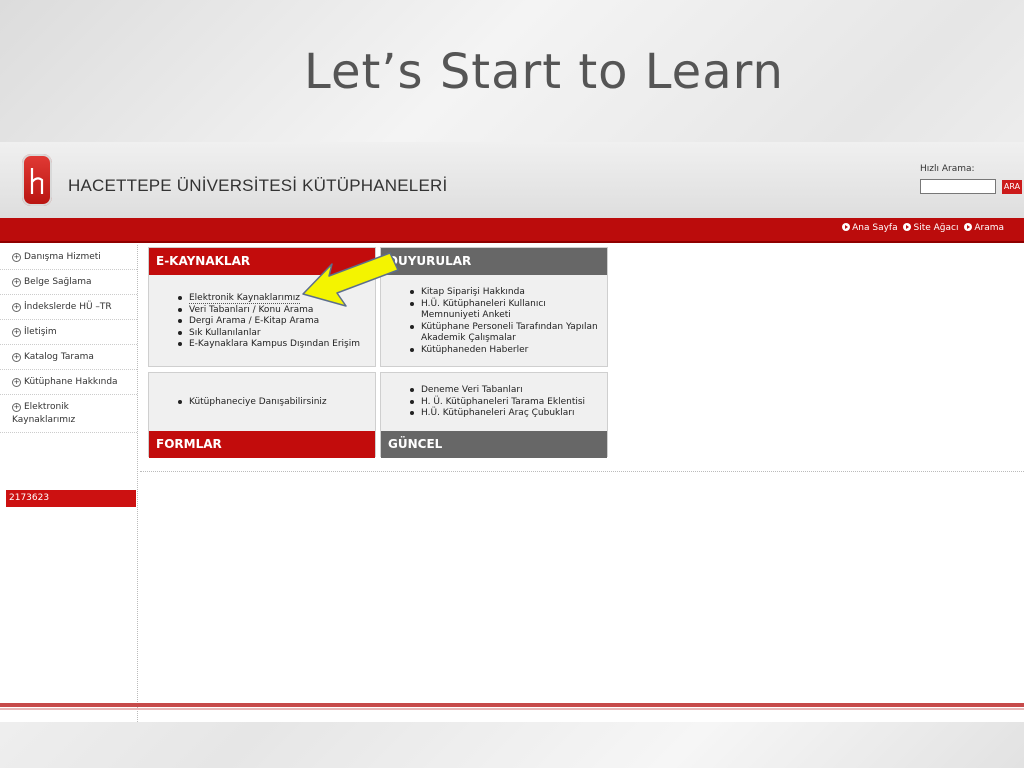 This screenshot has width=1024, height=768. I want to click on link-book-order: Kitap Siparişi Hakkında, so click(506, 293).